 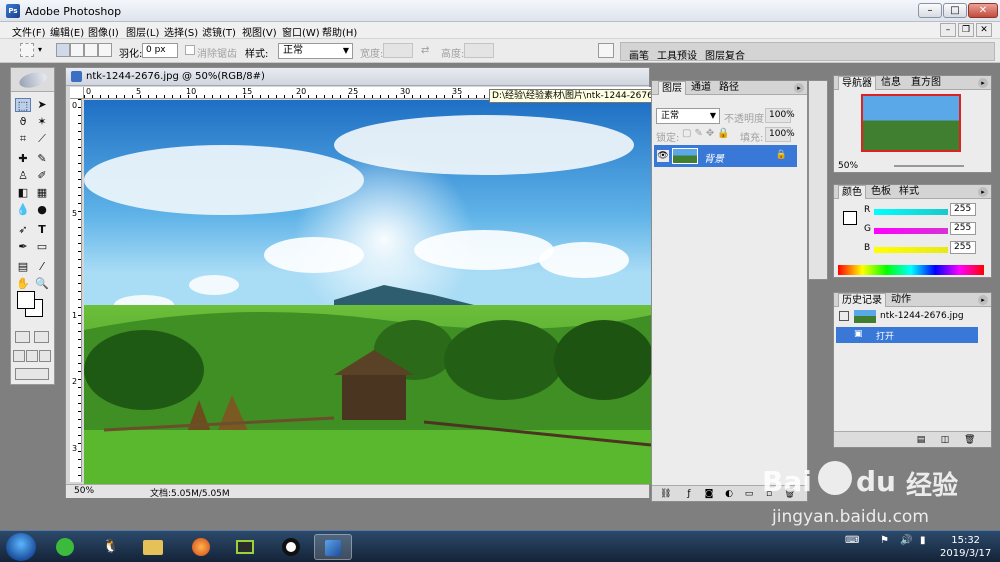 What do you see at coordinates (984, 30) in the screenshot?
I see `mdi-close-button: ✕` at bounding box center [984, 30].